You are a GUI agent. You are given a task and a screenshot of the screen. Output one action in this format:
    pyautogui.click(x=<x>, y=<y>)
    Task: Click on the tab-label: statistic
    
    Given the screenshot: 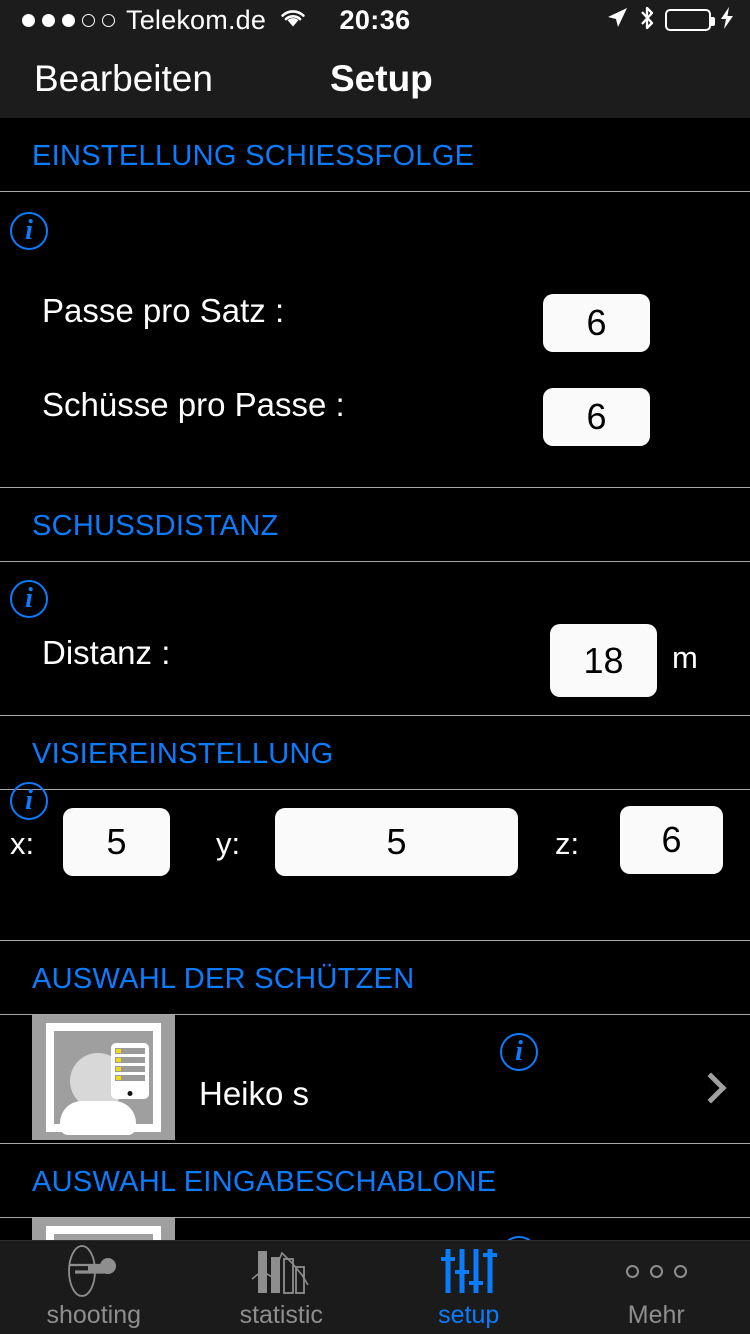 What is the action you would take?
    pyautogui.click(x=281, y=1315)
    